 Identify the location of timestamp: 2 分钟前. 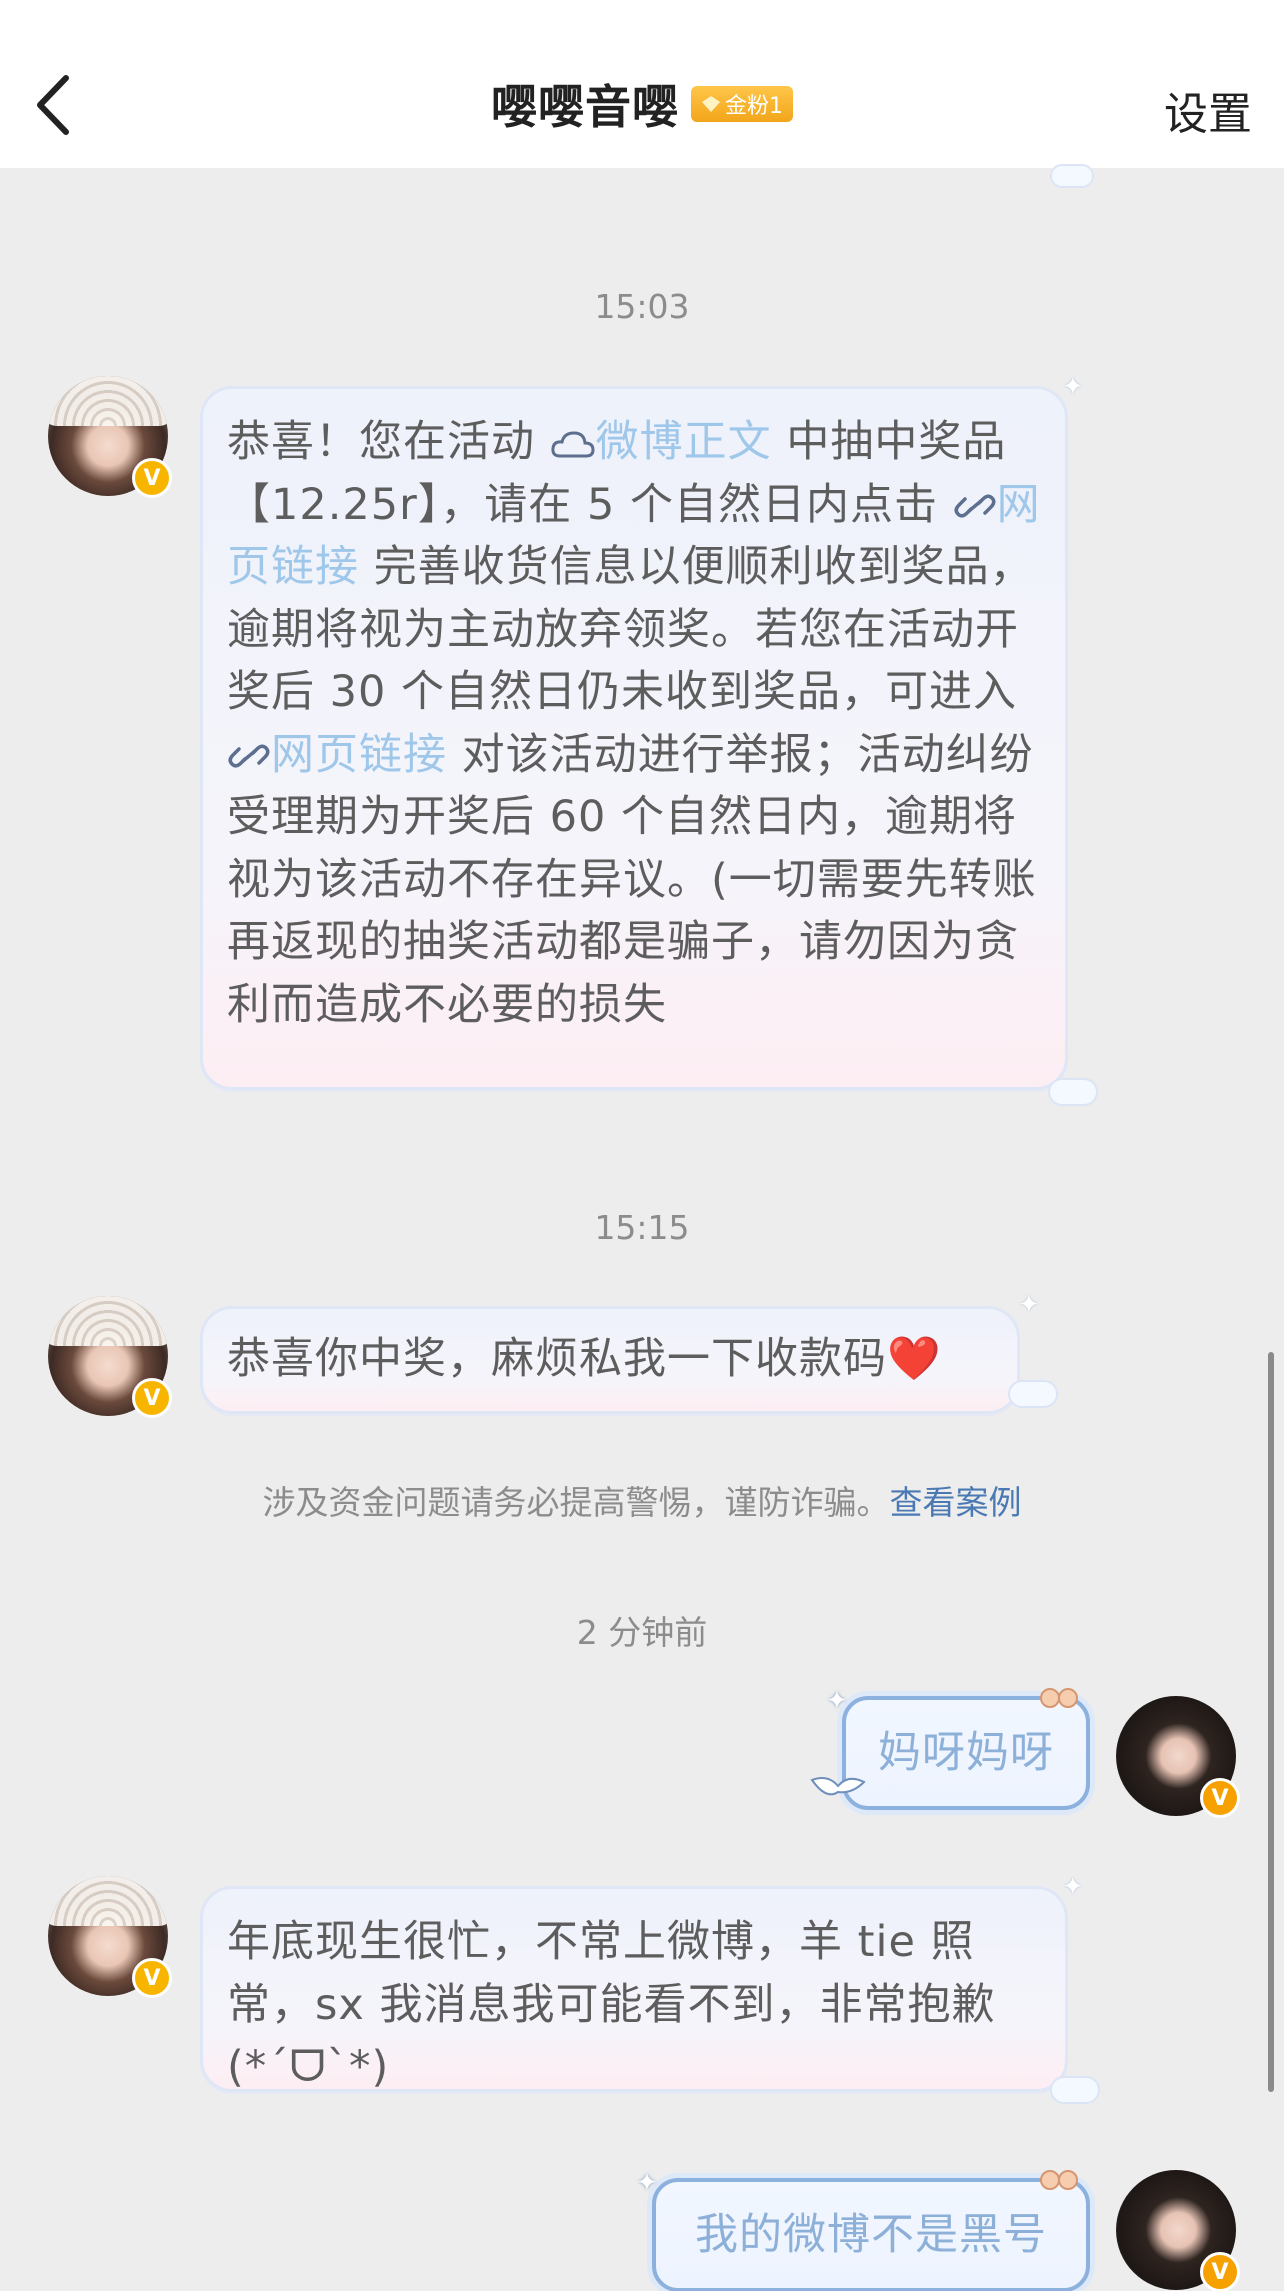
(642, 1632).